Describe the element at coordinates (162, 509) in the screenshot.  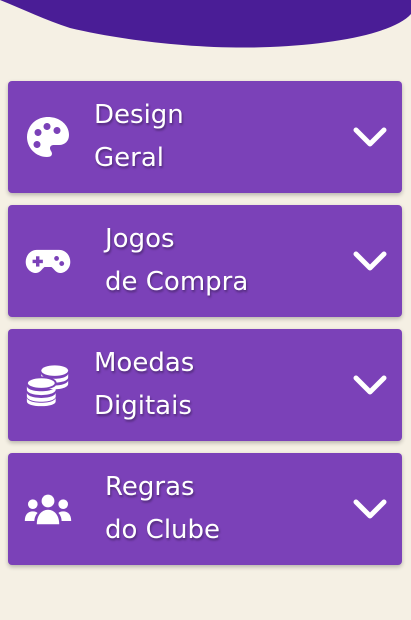
I see `accordion-title: Regras do Clube` at that location.